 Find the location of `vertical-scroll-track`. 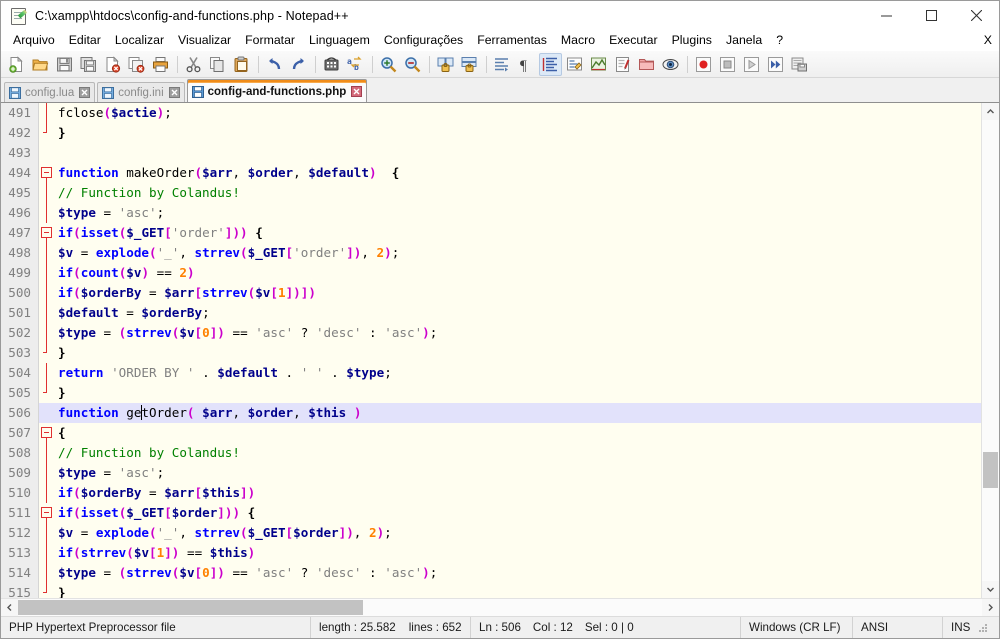

vertical-scroll-track is located at coordinates (990, 350).